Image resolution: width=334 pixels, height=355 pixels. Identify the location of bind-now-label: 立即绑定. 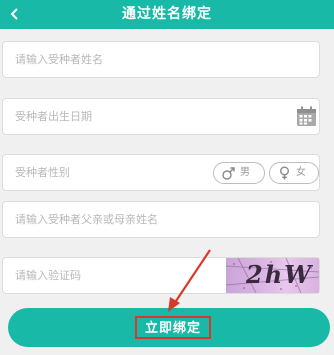
(173, 327).